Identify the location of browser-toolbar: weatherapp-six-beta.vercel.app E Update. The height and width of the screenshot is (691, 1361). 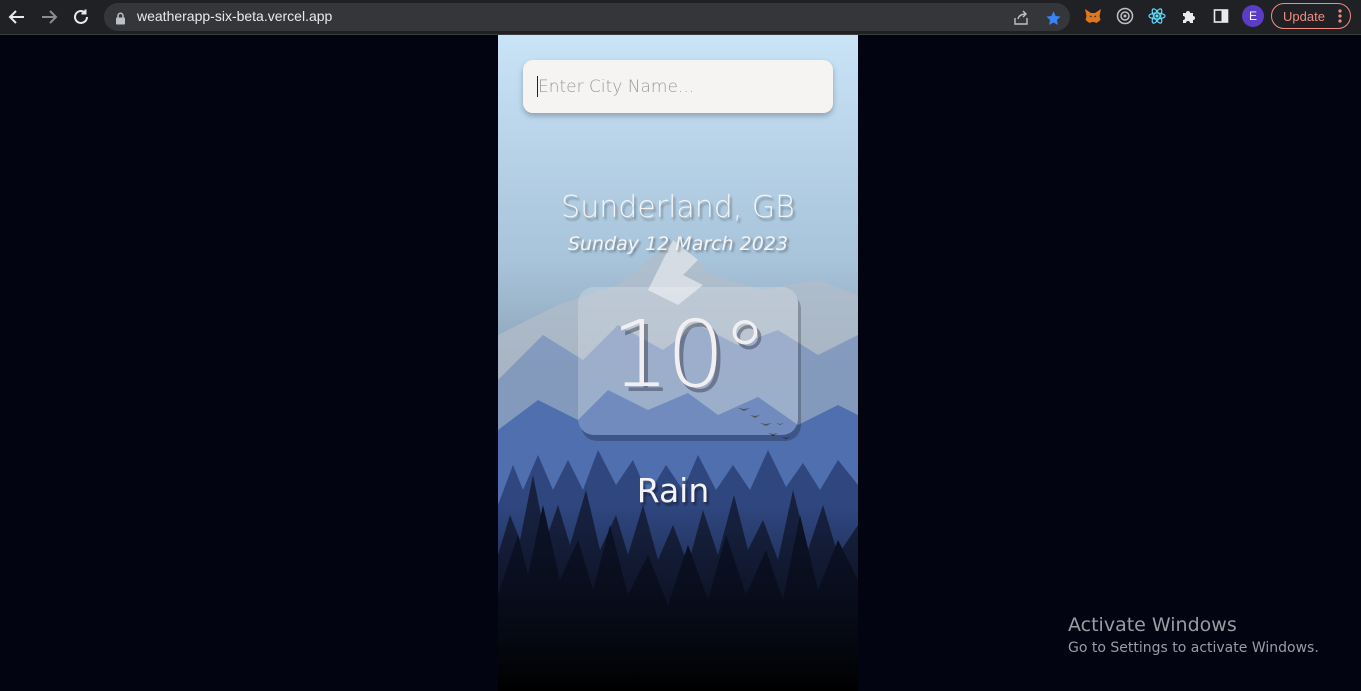
(680, 17).